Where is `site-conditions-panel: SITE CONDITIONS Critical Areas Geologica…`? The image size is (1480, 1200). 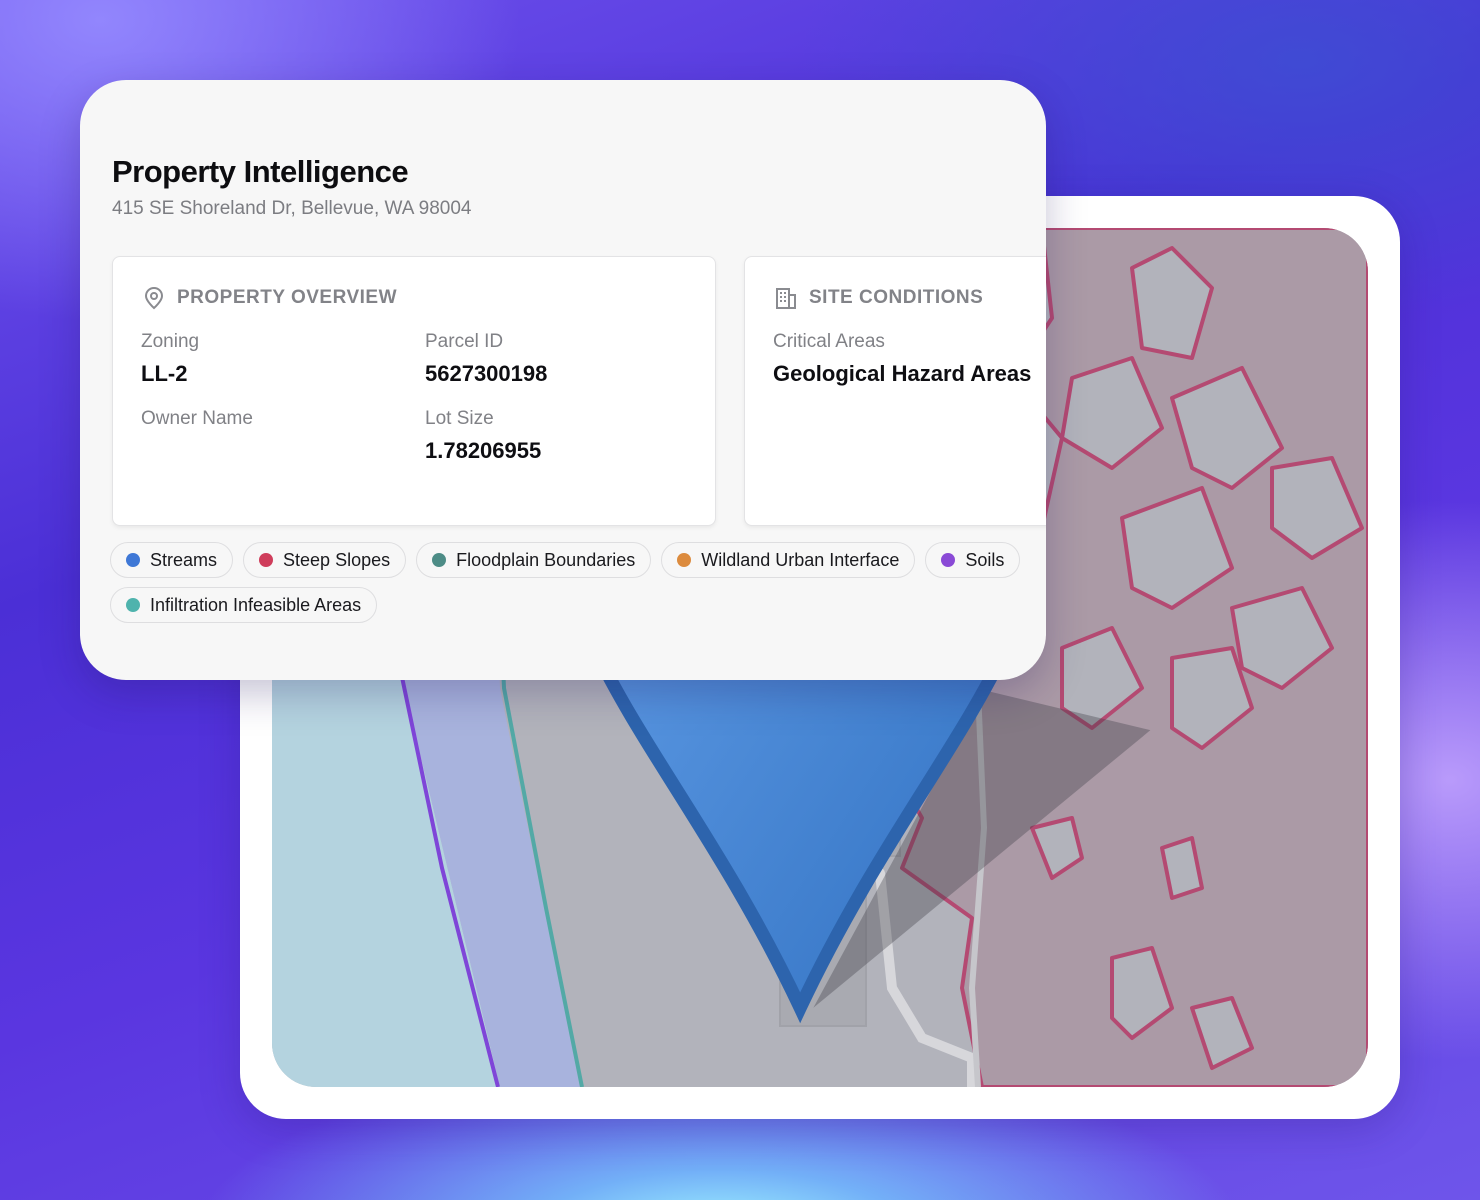
site-conditions-panel: SITE CONDITIONS Critical Areas Geologica… is located at coordinates (895, 391).